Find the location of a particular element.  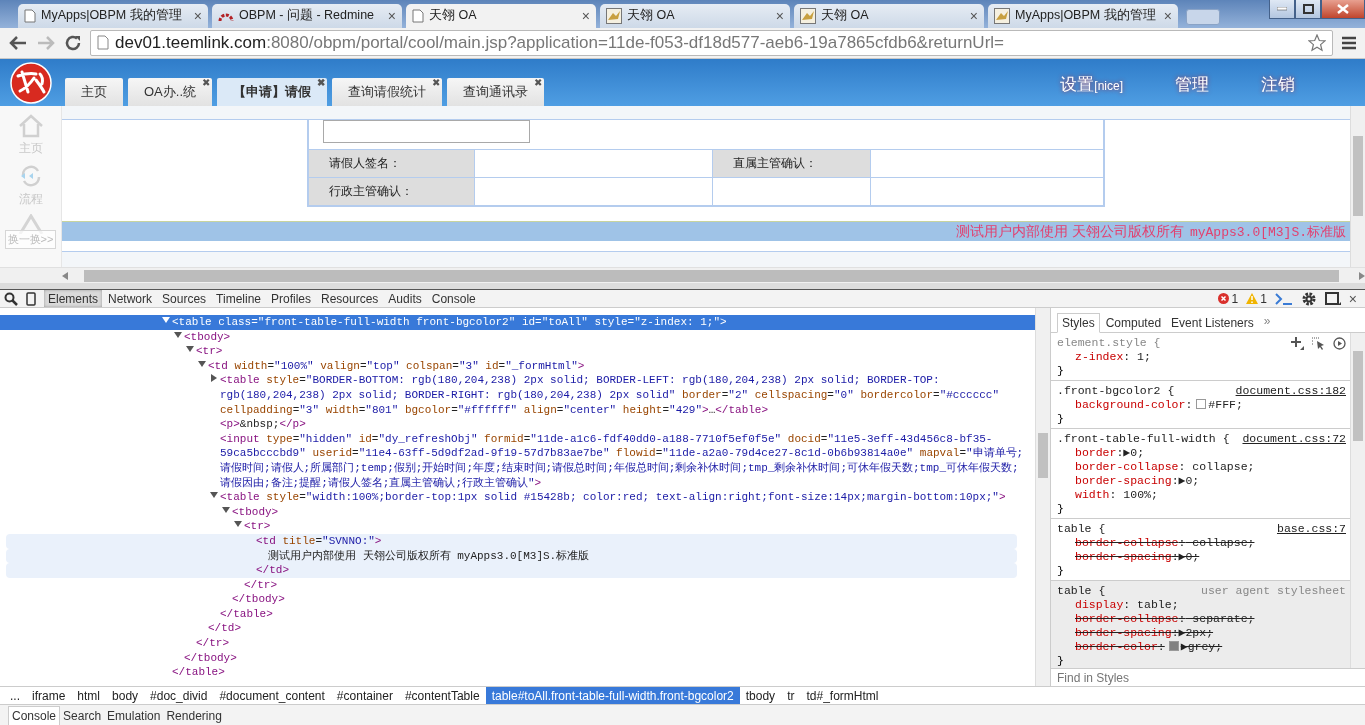

devtools-tab: Sources is located at coordinates (184, 298).